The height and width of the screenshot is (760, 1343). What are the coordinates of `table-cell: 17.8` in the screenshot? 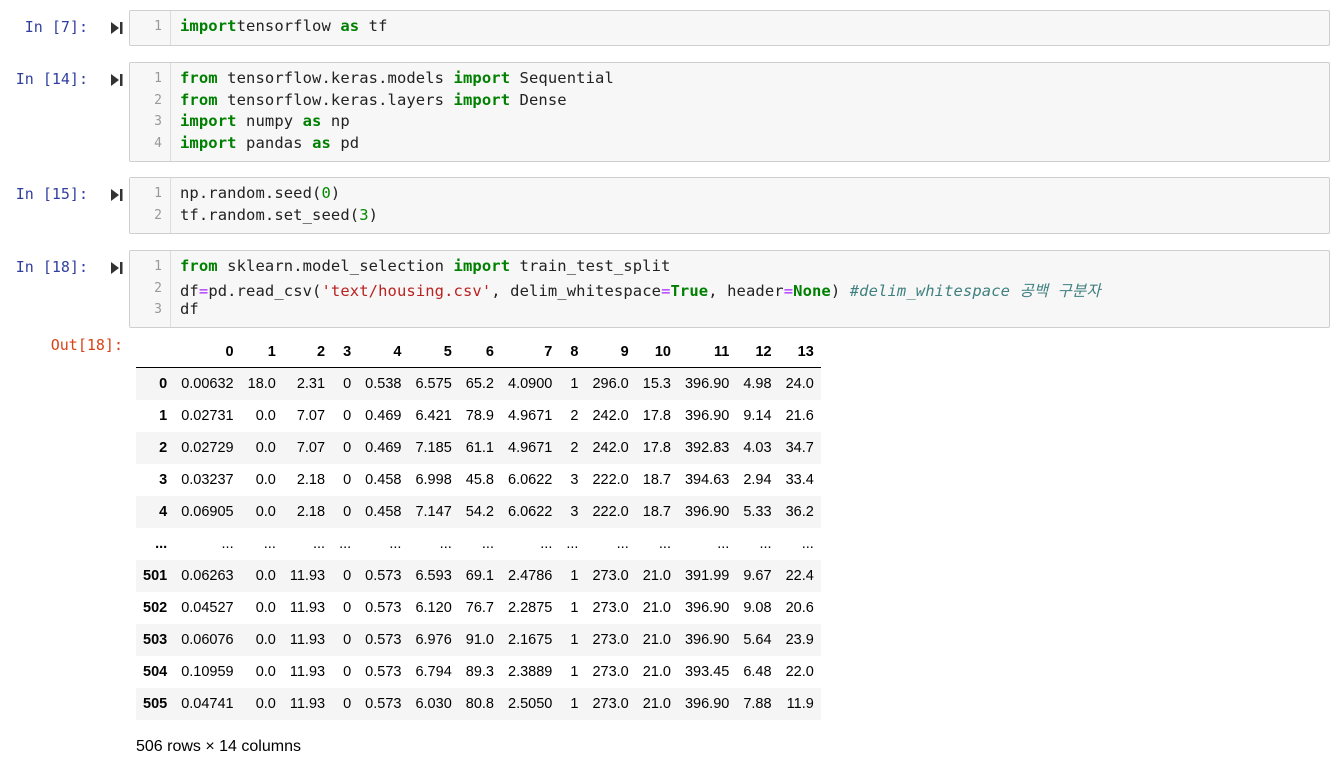 It's located at (656, 448).